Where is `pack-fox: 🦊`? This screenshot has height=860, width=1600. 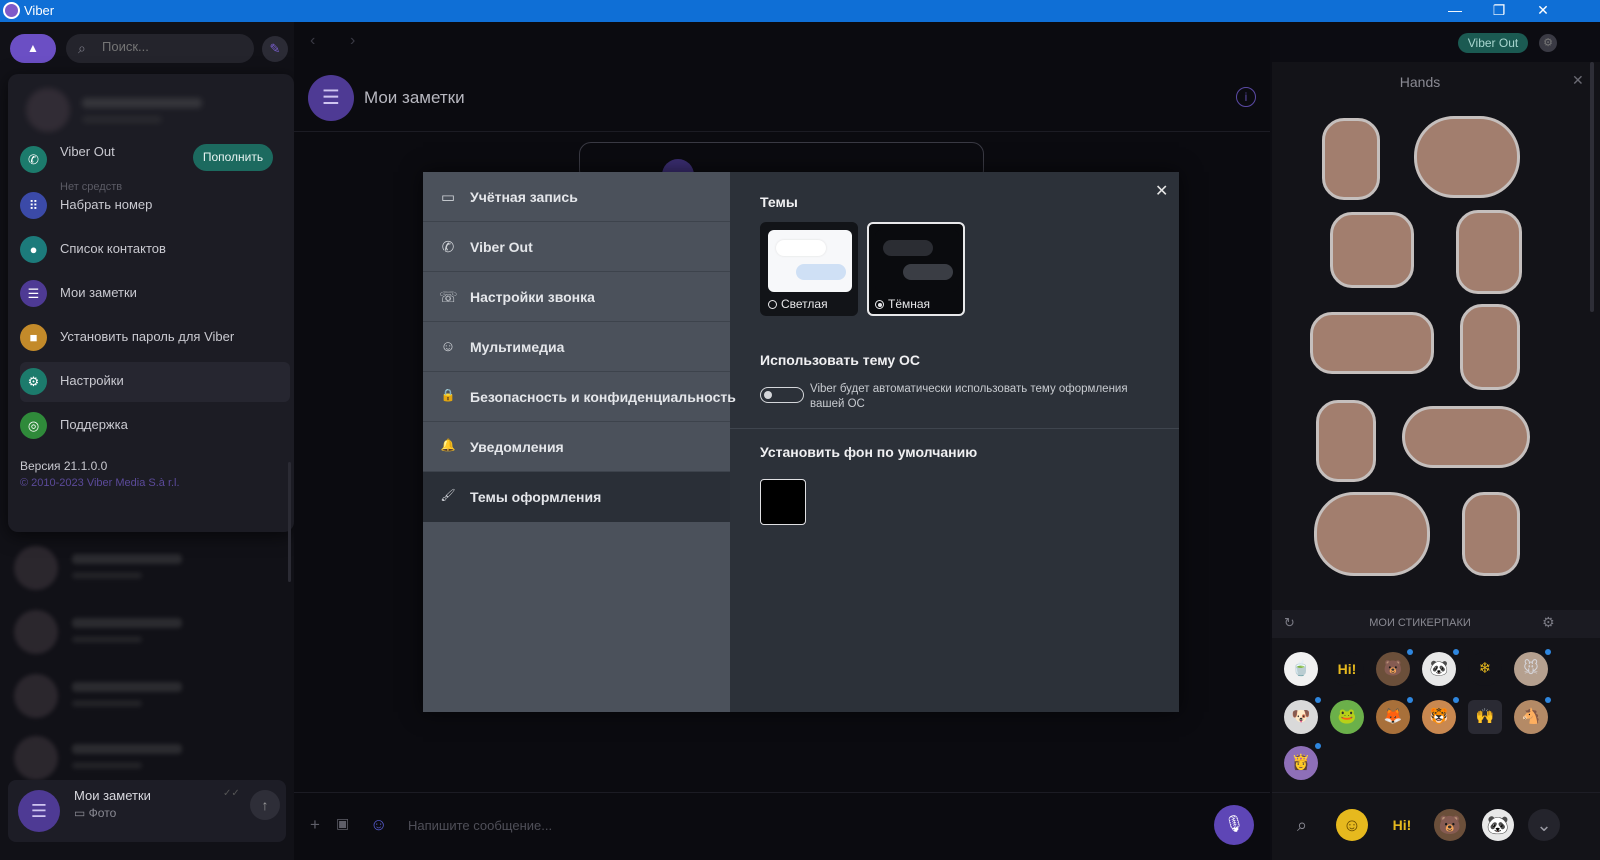 pack-fox: 🦊 is located at coordinates (1394, 715).